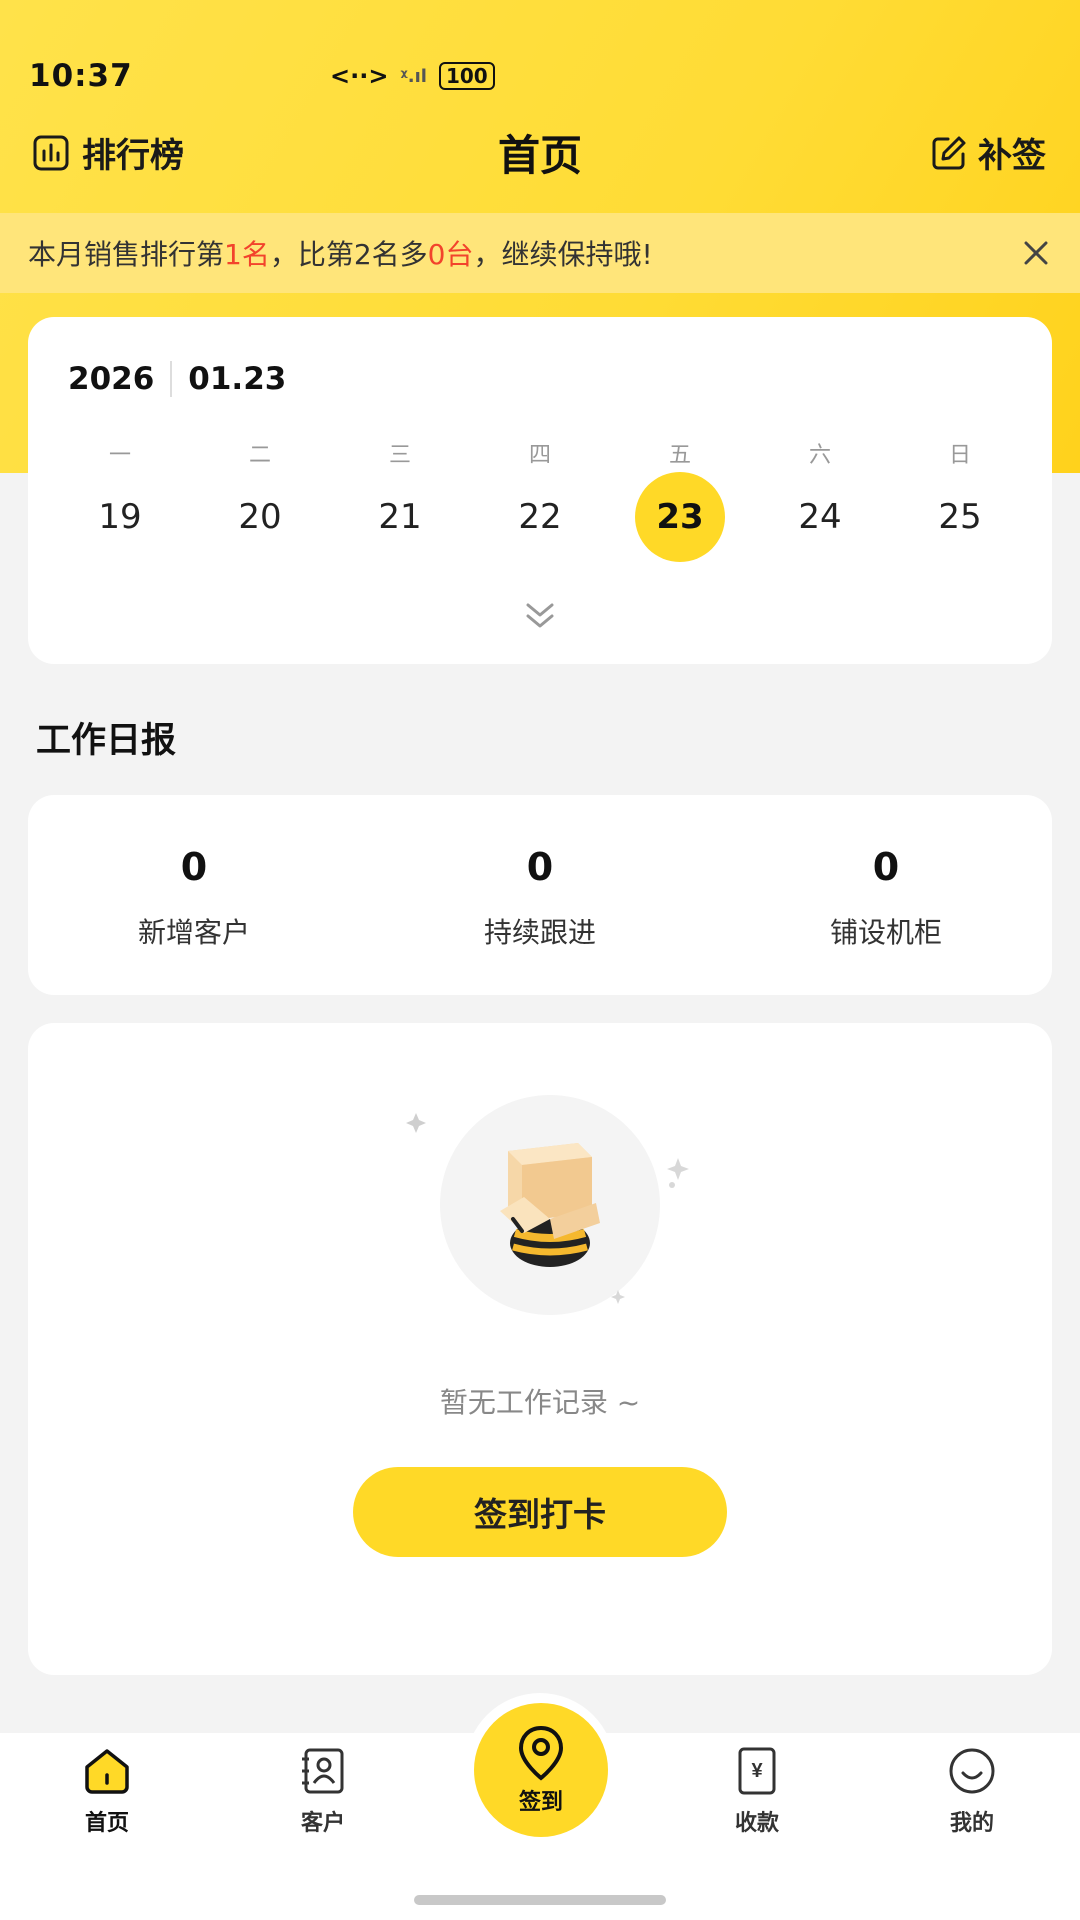 The height and width of the screenshot is (1920, 1080). What do you see at coordinates (177, 379) in the screenshot?
I see `calendar-date: 2026 01.23` at bounding box center [177, 379].